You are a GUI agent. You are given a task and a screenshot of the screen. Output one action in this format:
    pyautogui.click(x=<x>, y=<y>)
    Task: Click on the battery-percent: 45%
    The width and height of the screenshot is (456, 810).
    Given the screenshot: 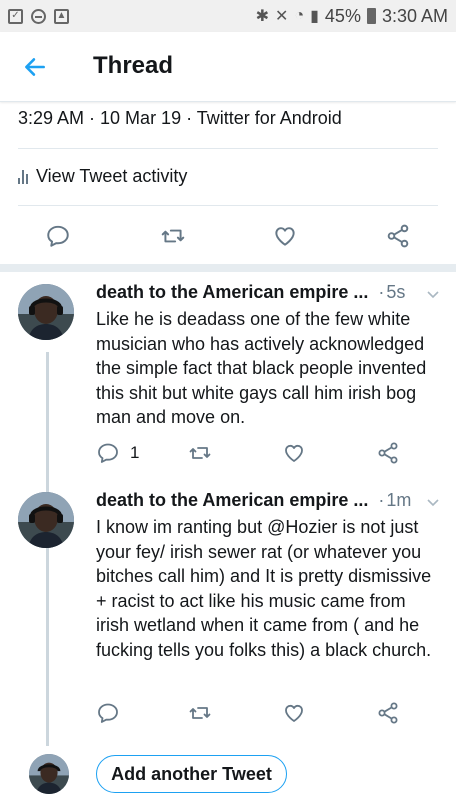 What is the action you would take?
    pyautogui.click(x=342, y=15)
    